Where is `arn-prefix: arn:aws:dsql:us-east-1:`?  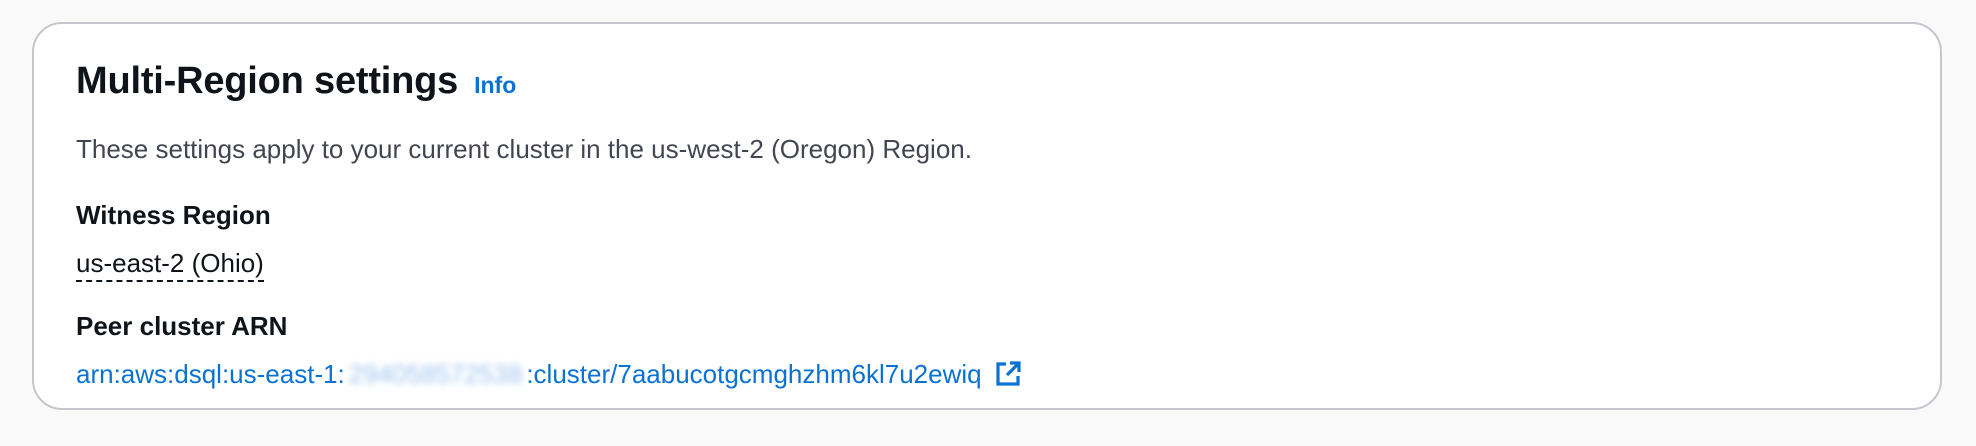
arn-prefix: arn:aws:dsql:us-east-1: is located at coordinates (210, 374).